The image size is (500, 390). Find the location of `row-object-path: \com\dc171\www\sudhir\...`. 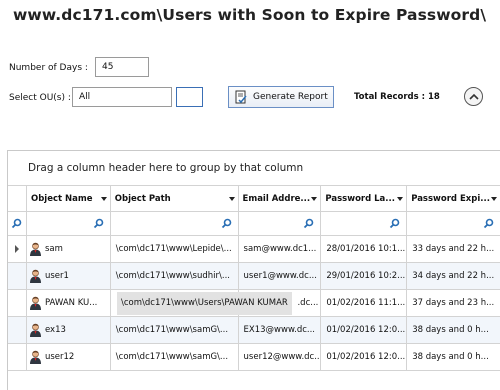

row-object-path: \com\dc171\www\sudhir\... is located at coordinates (174, 276).